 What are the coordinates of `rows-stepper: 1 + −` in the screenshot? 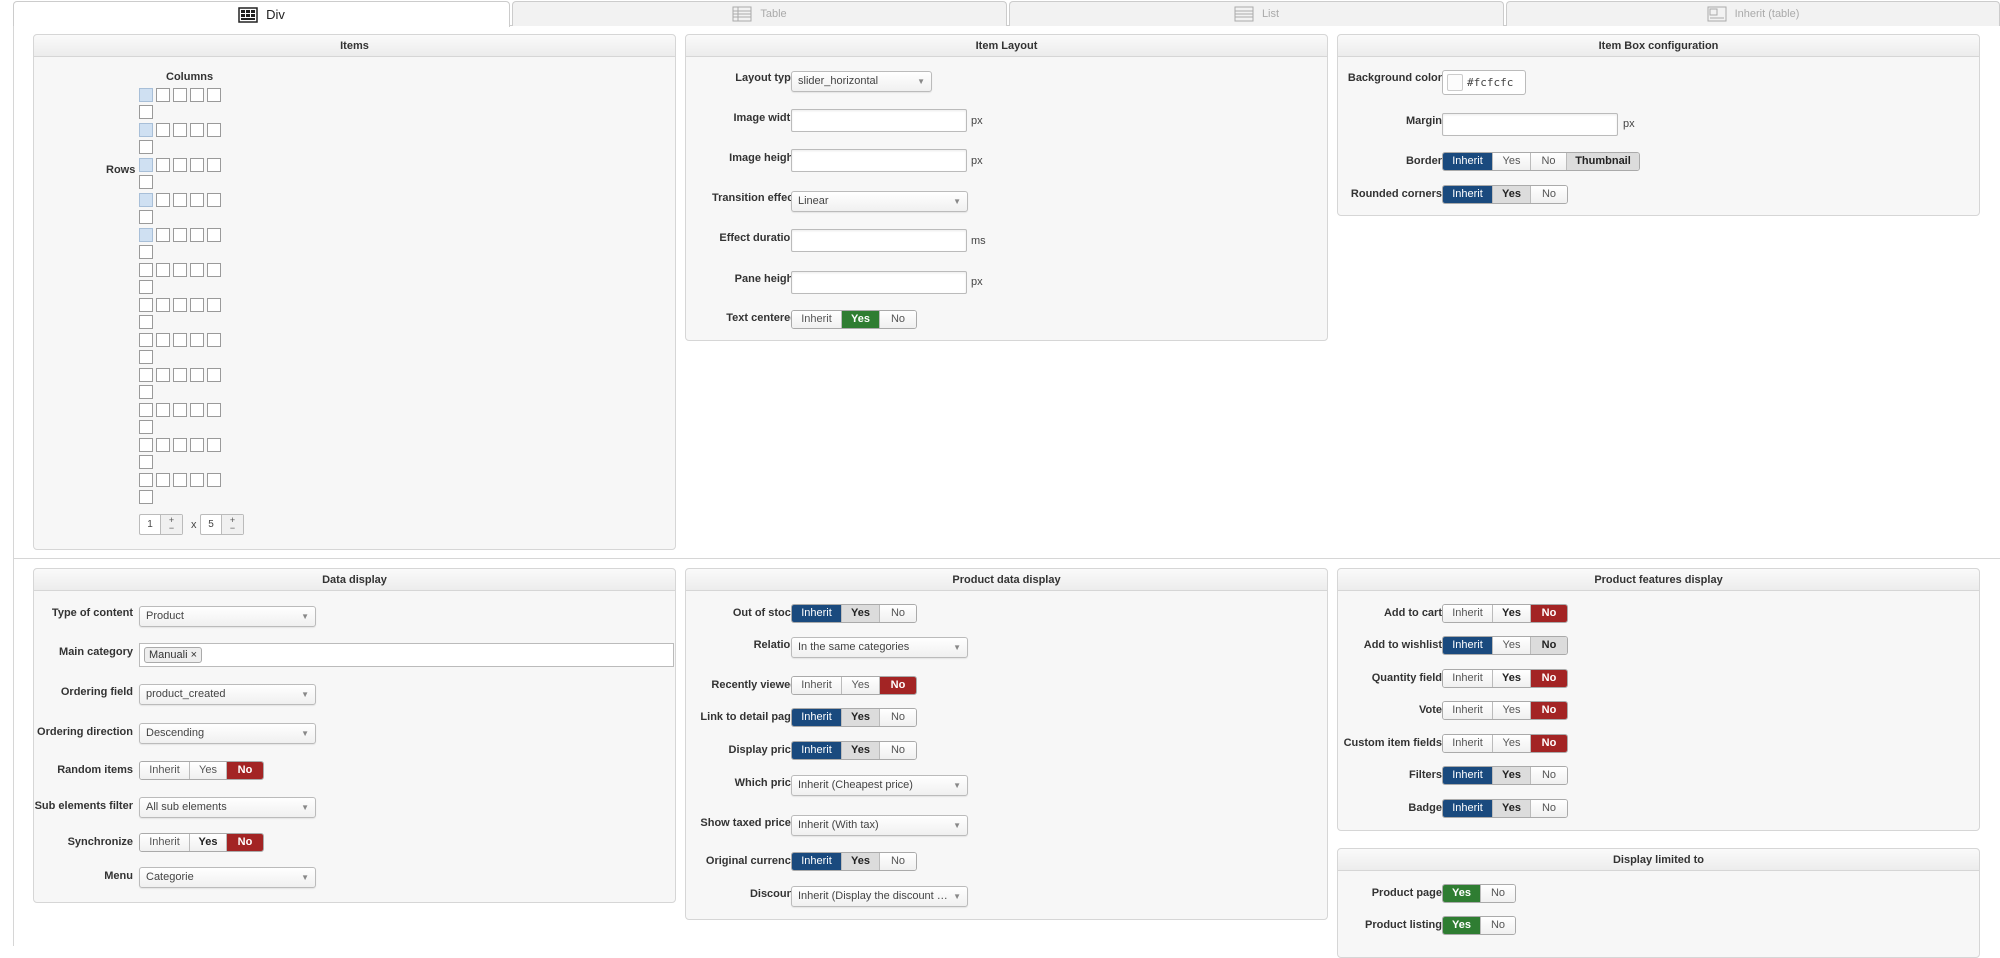 It's located at (161, 524).